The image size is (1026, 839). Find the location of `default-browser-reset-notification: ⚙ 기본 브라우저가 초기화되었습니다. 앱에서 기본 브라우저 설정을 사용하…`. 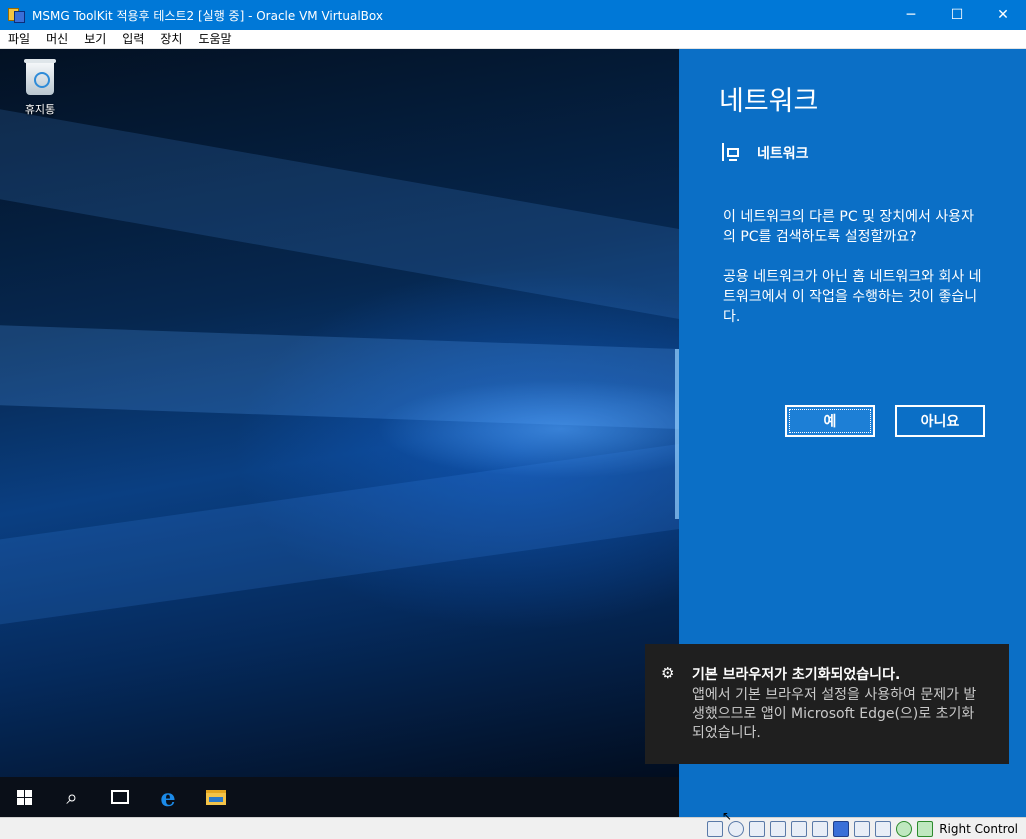

default-browser-reset-notification: ⚙ 기본 브라우저가 초기화되었습니다. 앱에서 기본 브라우저 설정을 사용하… is located at coordinates (827, 704).